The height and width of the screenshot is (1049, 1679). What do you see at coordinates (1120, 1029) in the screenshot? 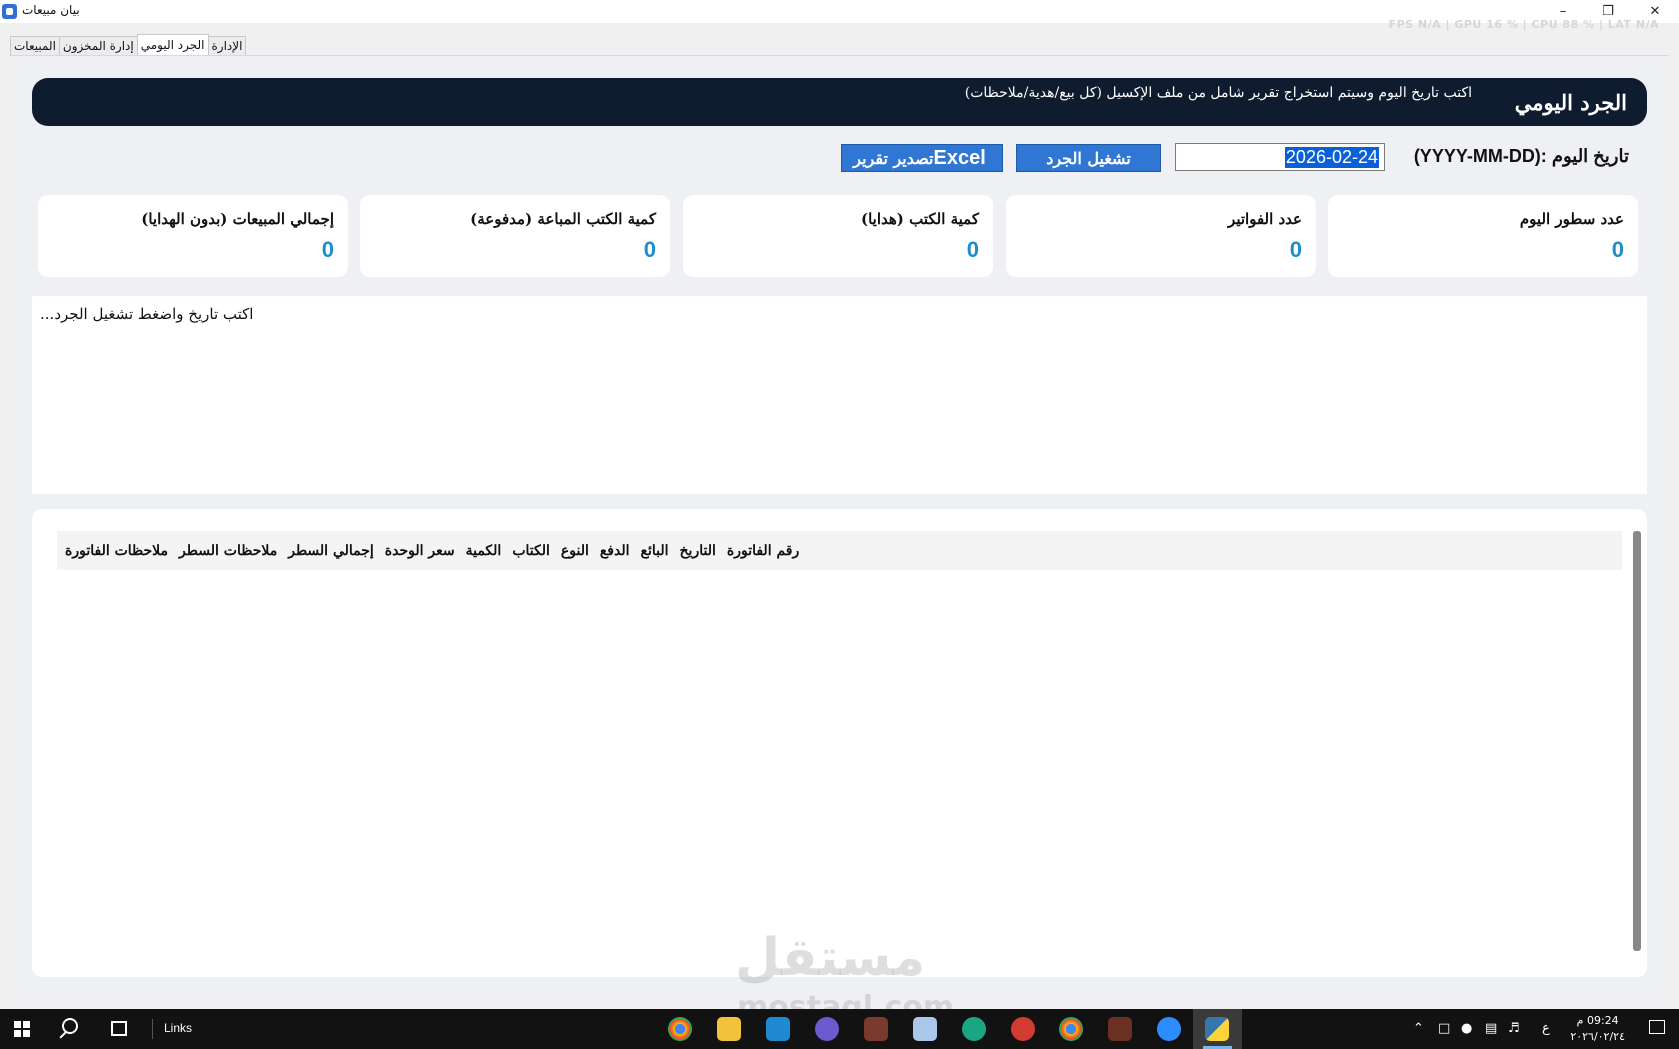
I see `game-app-2-icon` at bounding box center [1120, 1029].